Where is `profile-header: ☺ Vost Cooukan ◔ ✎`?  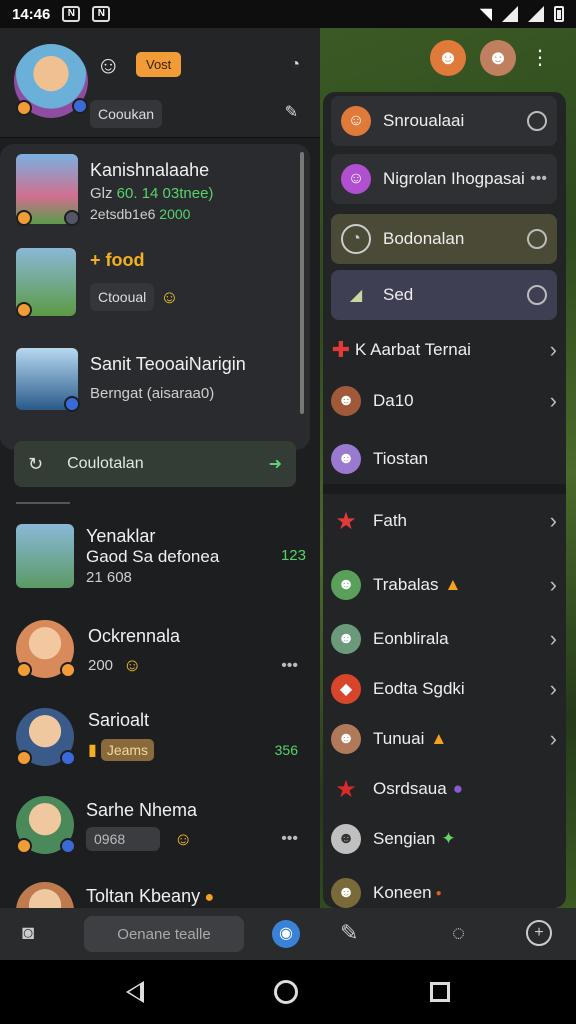
profile-header: ☺ Vost Cooukan ◔ ✎ is located at coordinates (160, 83).